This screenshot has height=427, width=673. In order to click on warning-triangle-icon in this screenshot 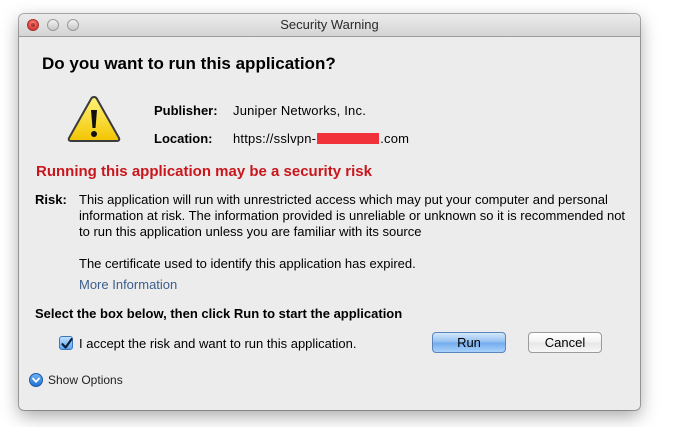, I will do `click(94, 119)`.